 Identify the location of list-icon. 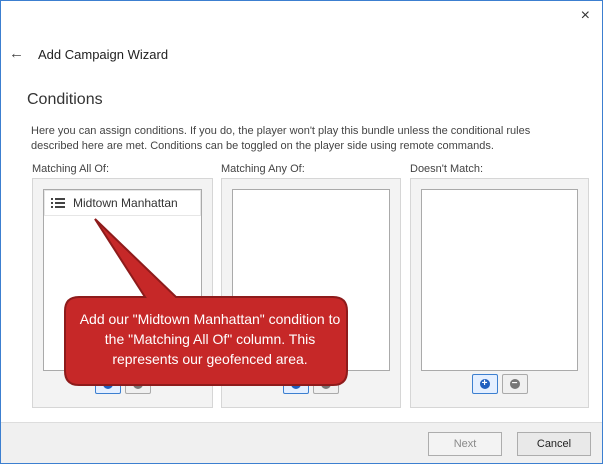
(58, 203).